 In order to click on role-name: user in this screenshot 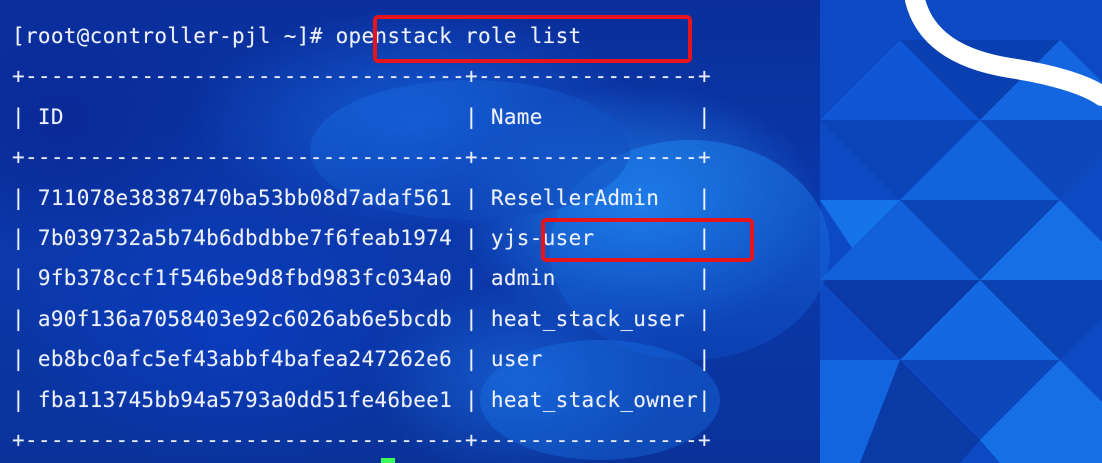, I will do `click(516, 359)`.